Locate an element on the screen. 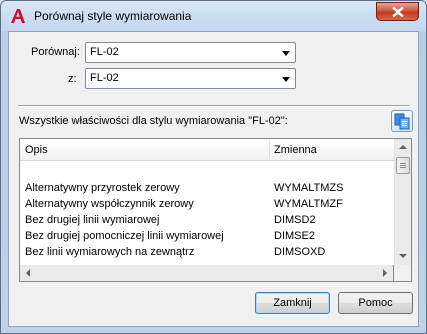 The image size is (427, 334). row-opis: Bez drugiej pomocniczej linii wymiarowej is located at coordinates (124, 236).